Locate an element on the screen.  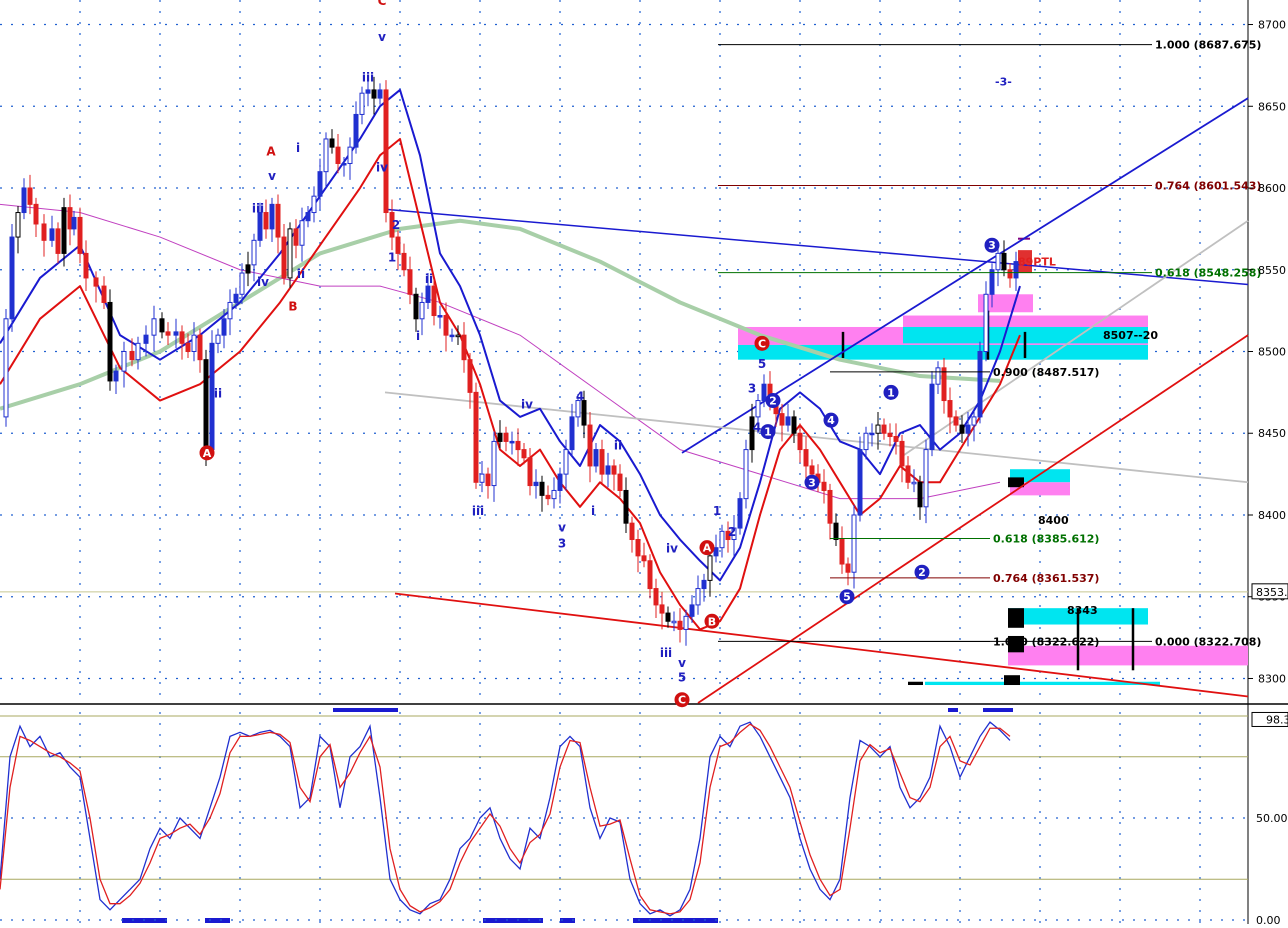
price-tick-label: 8450 is located at coordinates (1272, 433).